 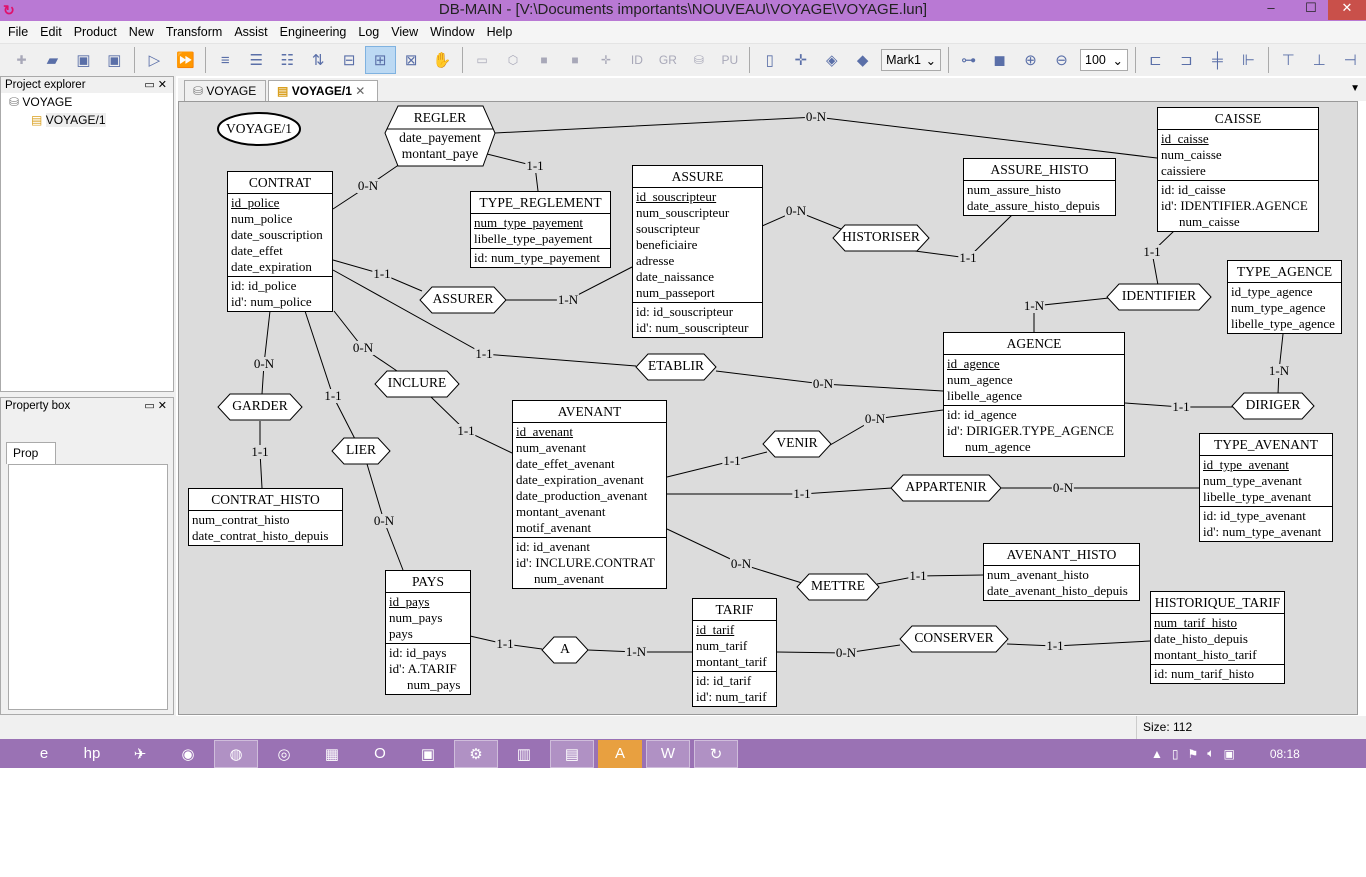 I want to click on taskbar-chrome-button: ◎, so click(x=284, y=754).